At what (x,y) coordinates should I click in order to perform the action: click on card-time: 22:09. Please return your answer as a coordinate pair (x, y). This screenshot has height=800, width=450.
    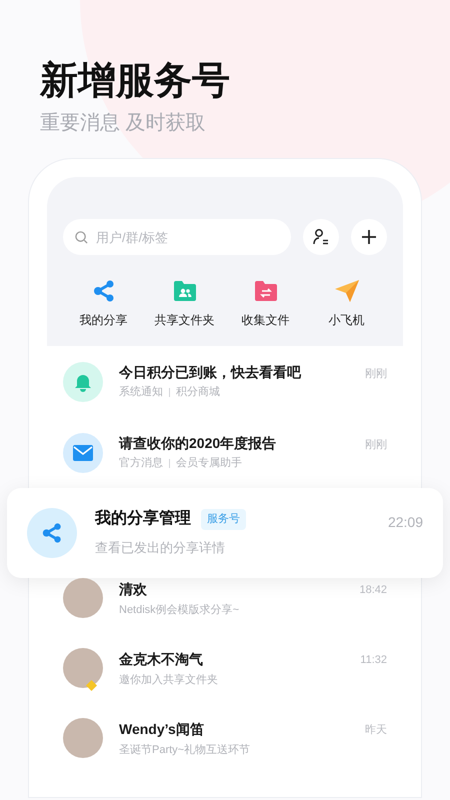
    Looking at the image, I should click on (405, 522).